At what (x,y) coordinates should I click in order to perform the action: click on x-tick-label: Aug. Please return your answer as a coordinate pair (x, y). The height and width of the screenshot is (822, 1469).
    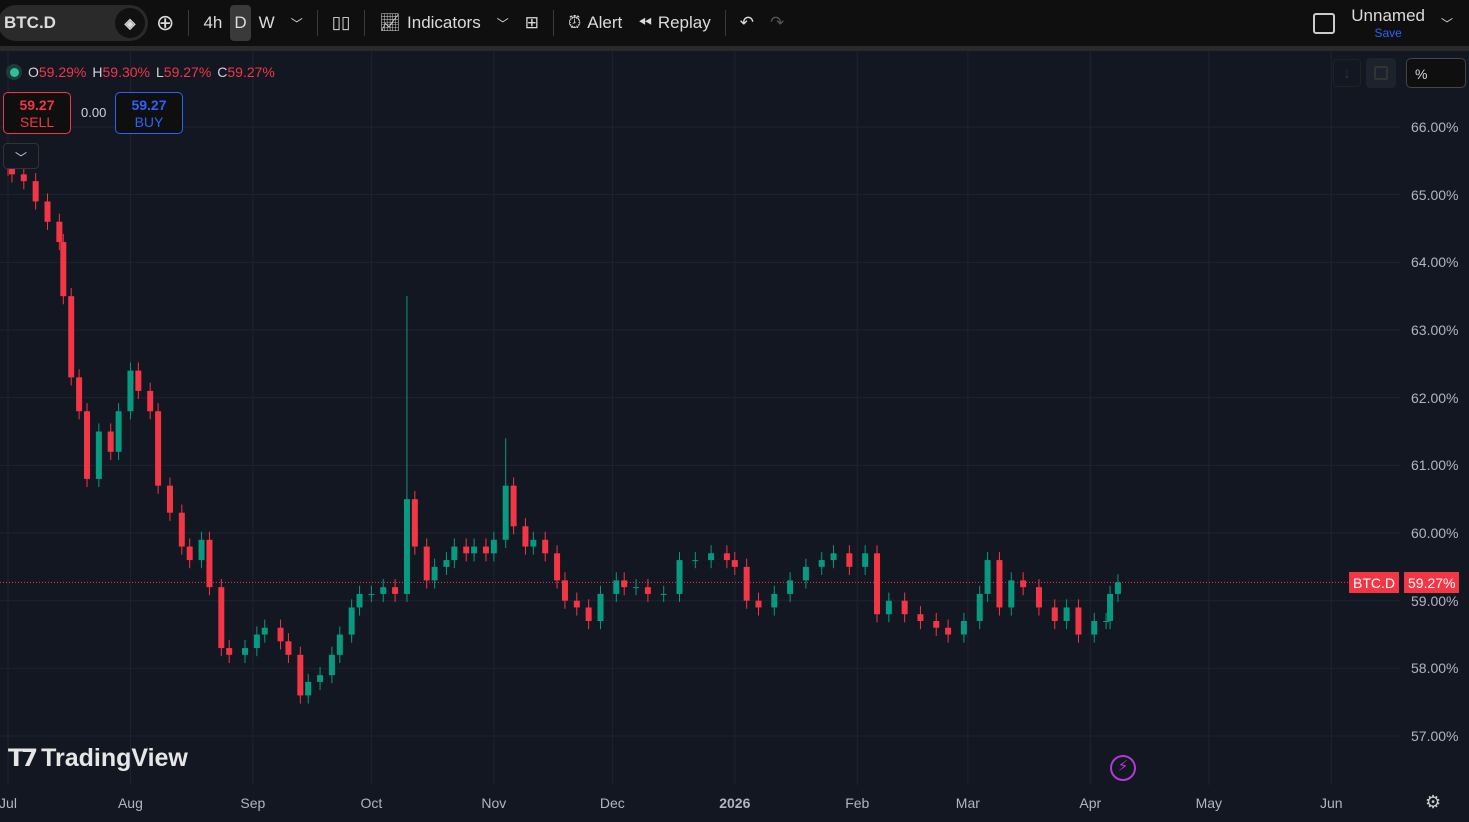
    Looking at the image, I should click on (130, 803).